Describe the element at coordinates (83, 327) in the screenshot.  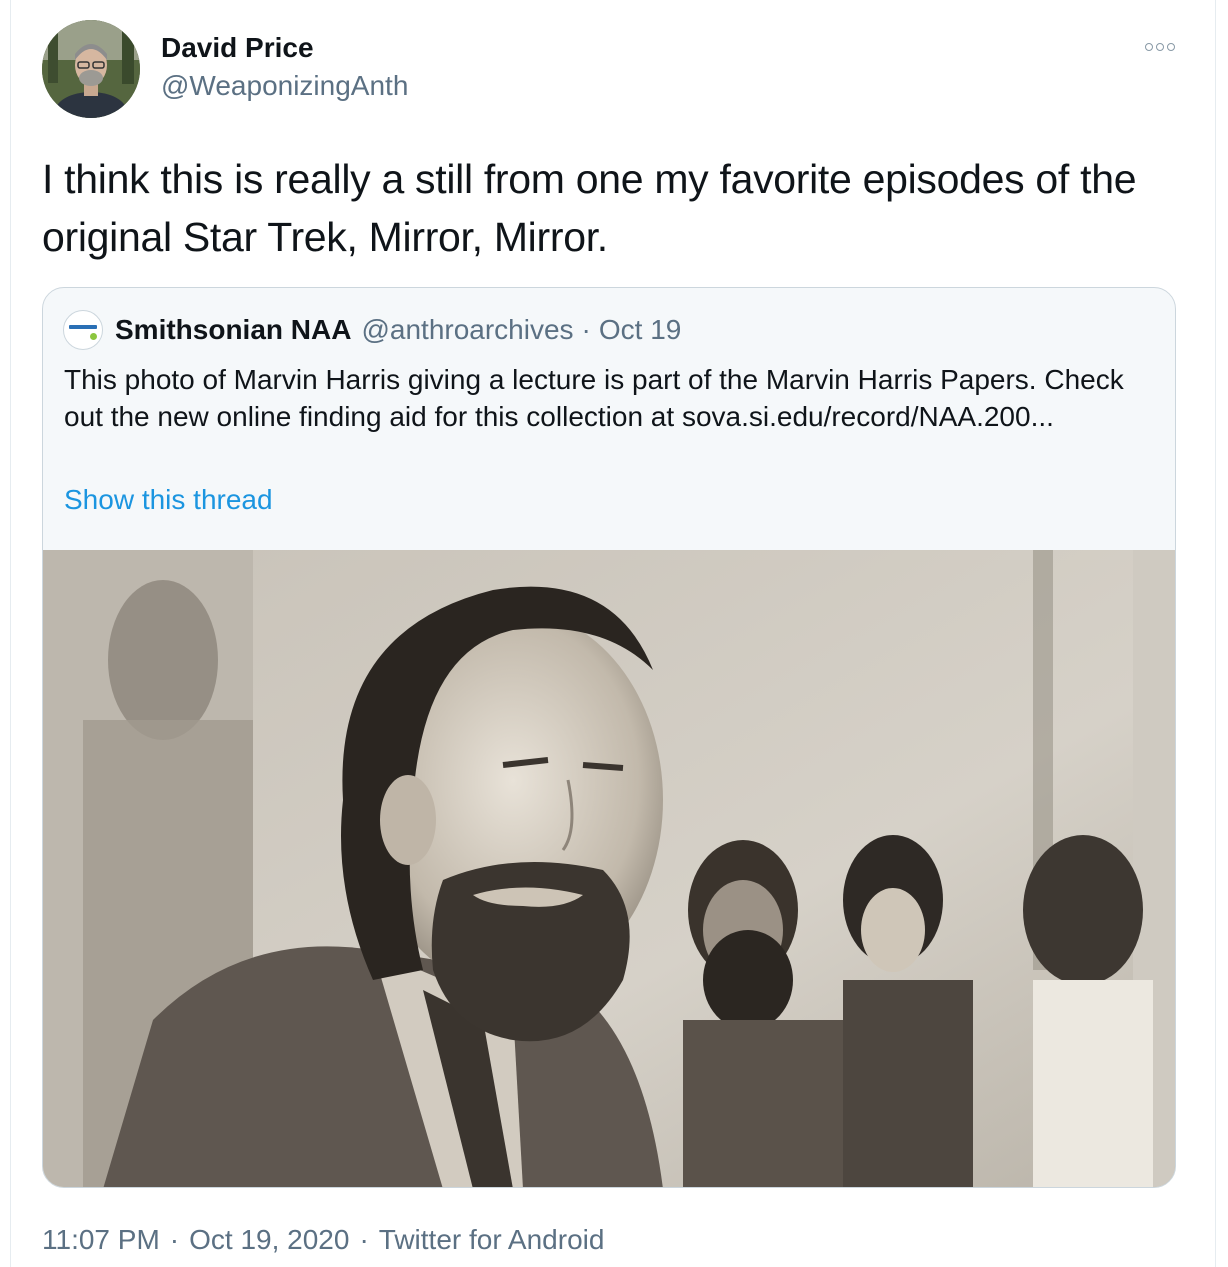
I see `logo-text-bar` at that location.